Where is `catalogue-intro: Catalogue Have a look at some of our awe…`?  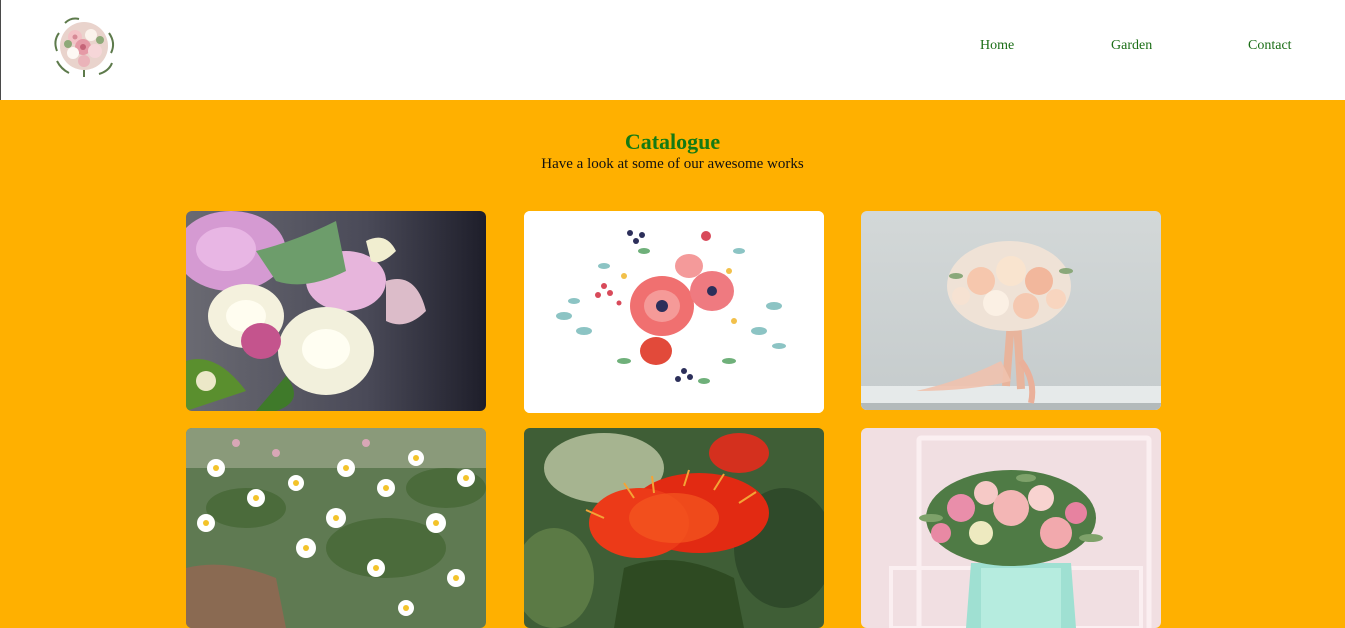
catalogue-intro: Catalogue Have a look at some of our awe… is located at coordinates (672, 150).